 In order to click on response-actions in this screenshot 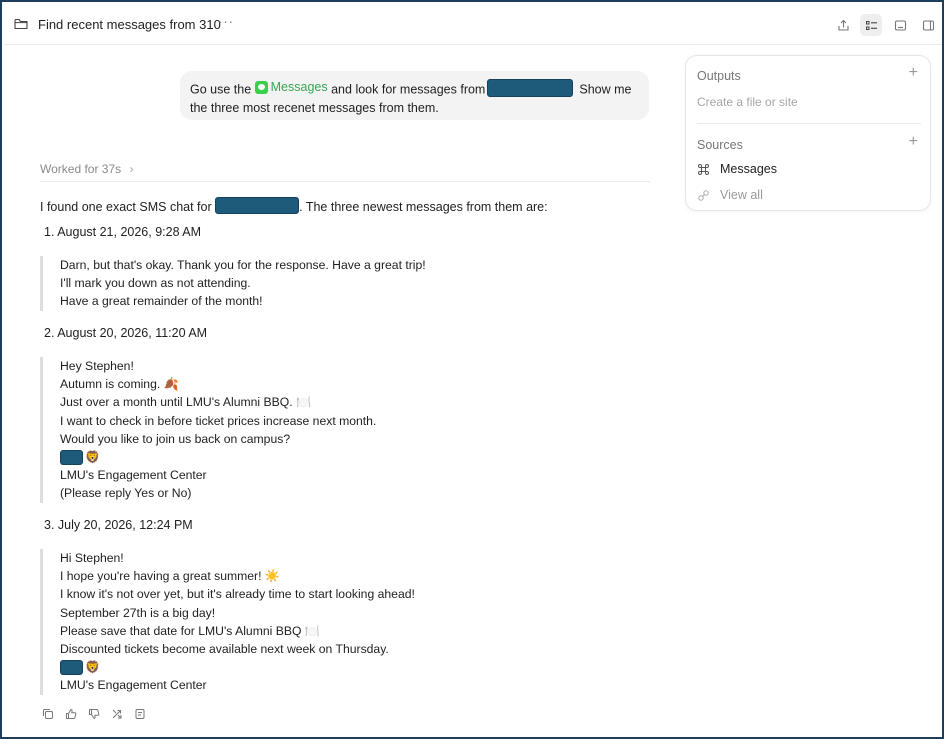, I will do `click(93, 713)`.